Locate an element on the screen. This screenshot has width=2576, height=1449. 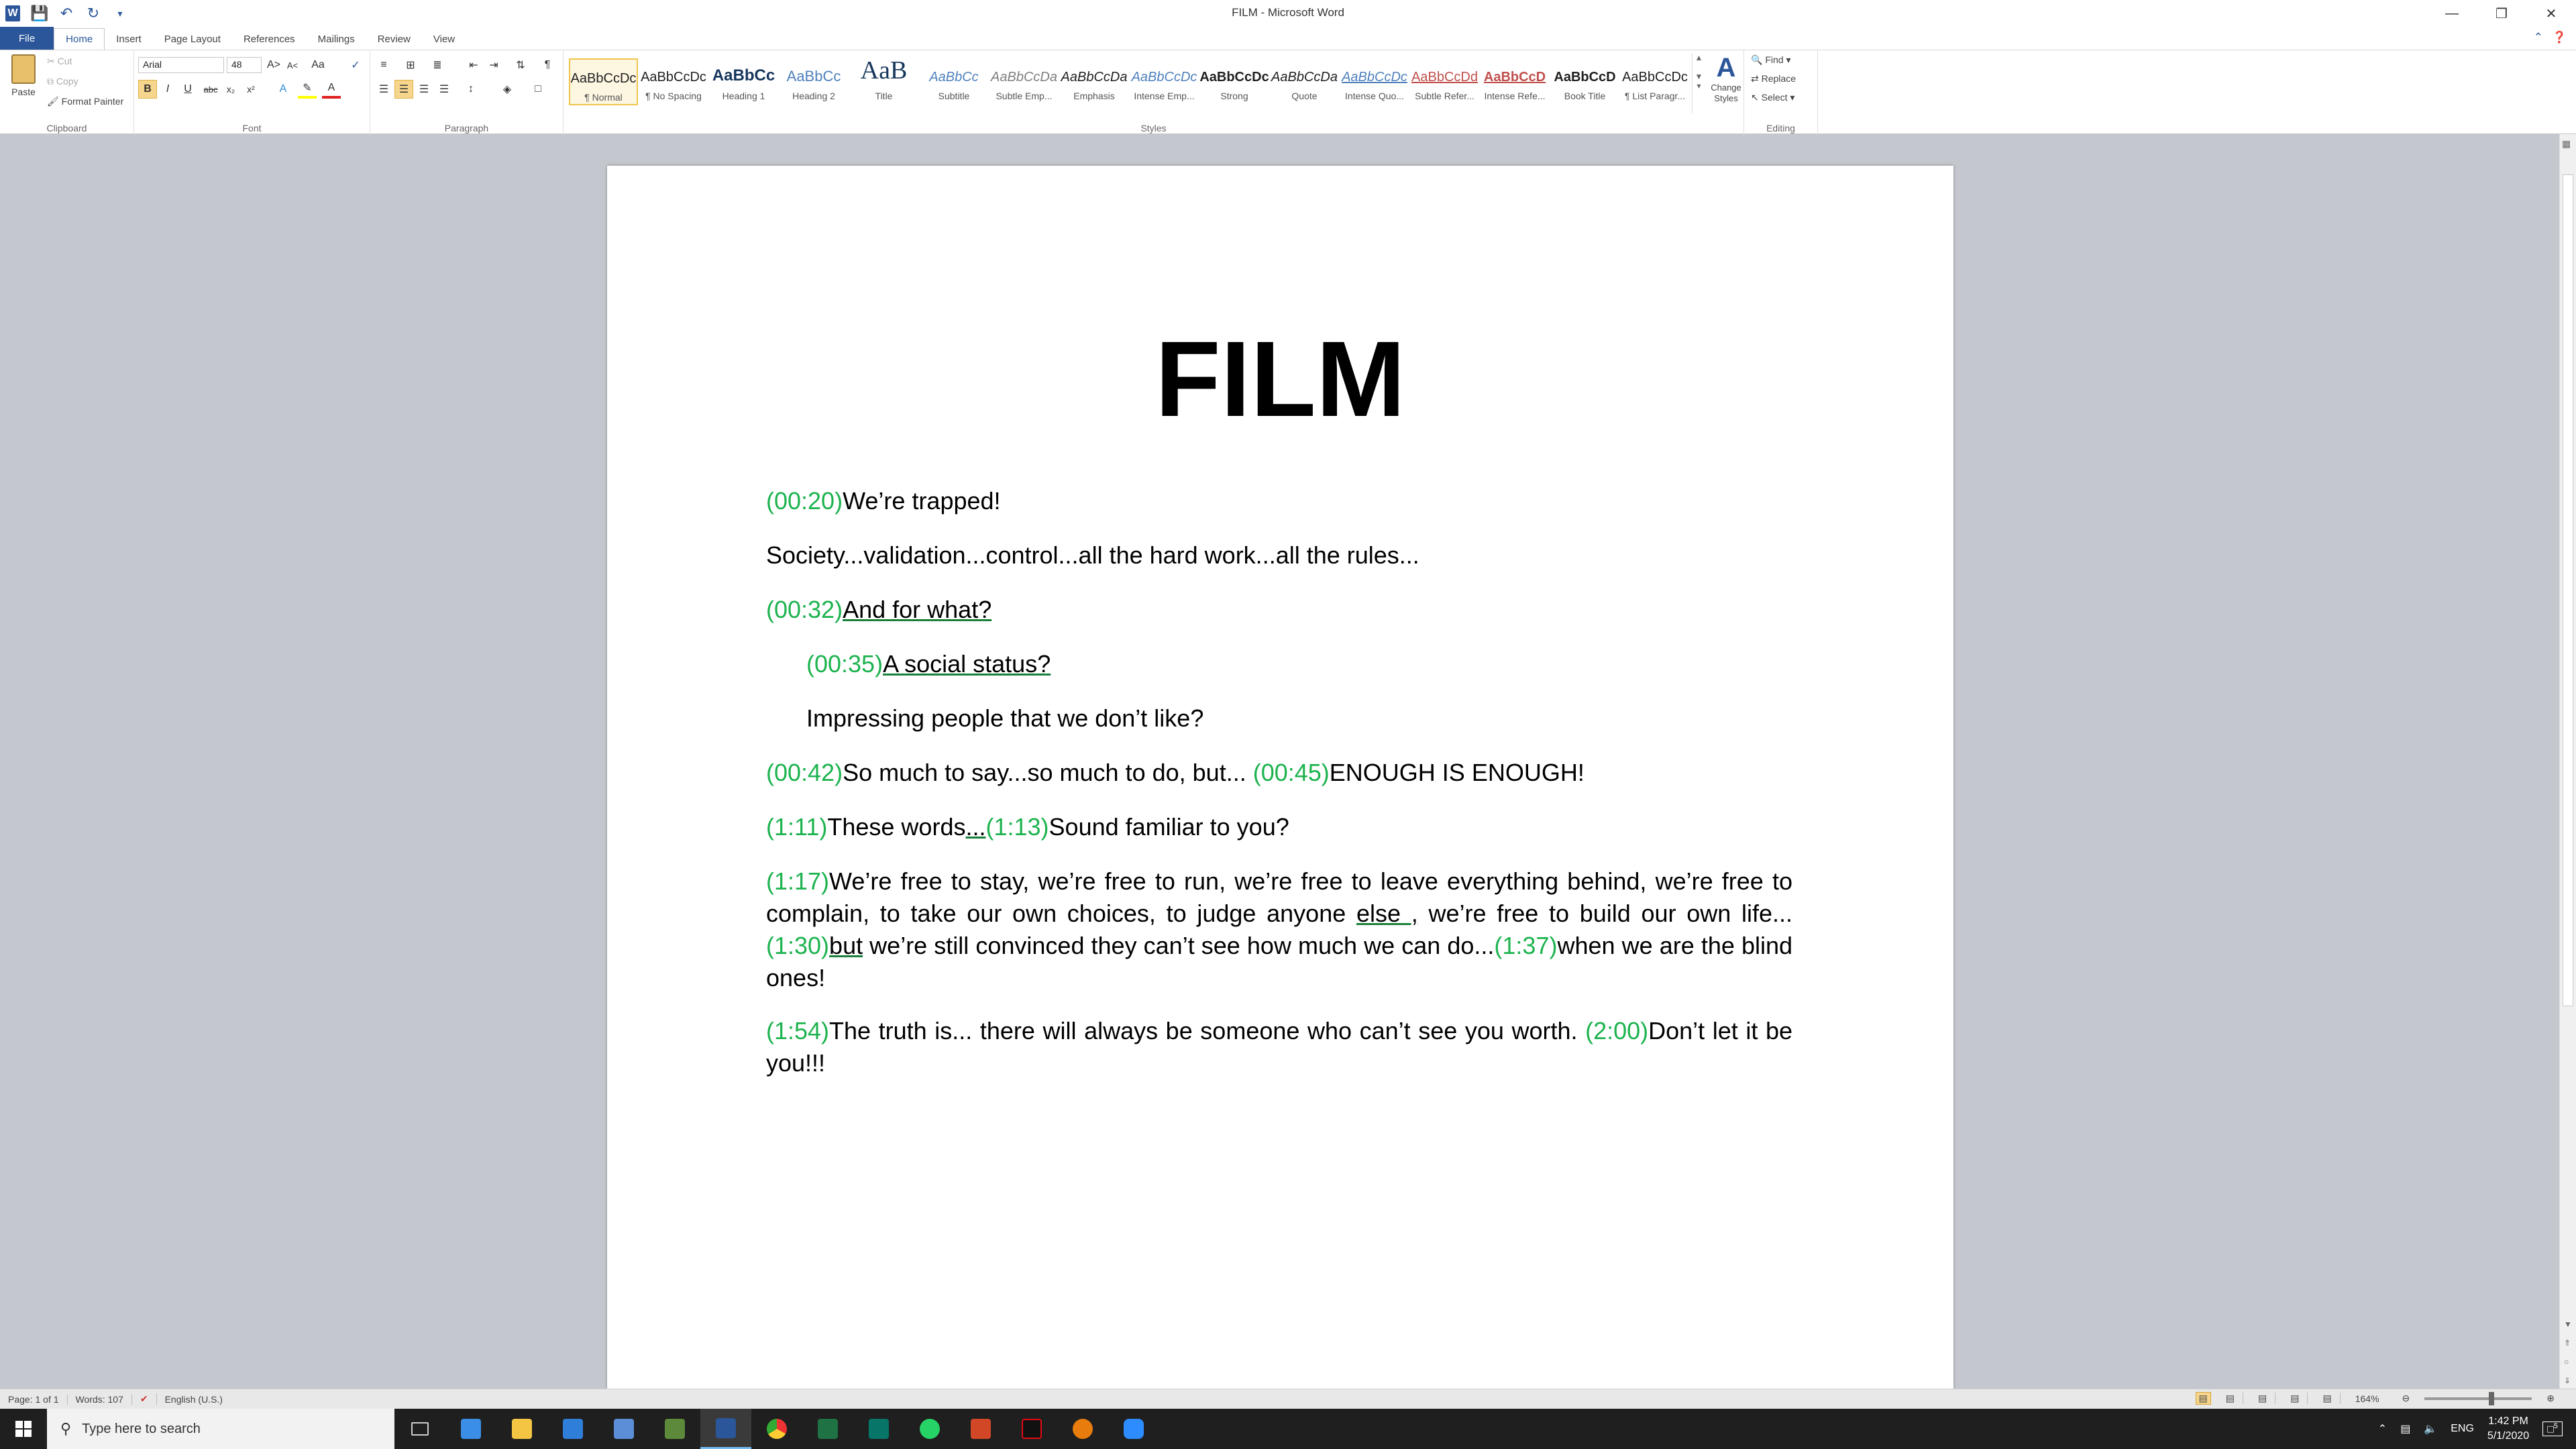
align-right-icon: ☰ is located at coordinates (424, 89).